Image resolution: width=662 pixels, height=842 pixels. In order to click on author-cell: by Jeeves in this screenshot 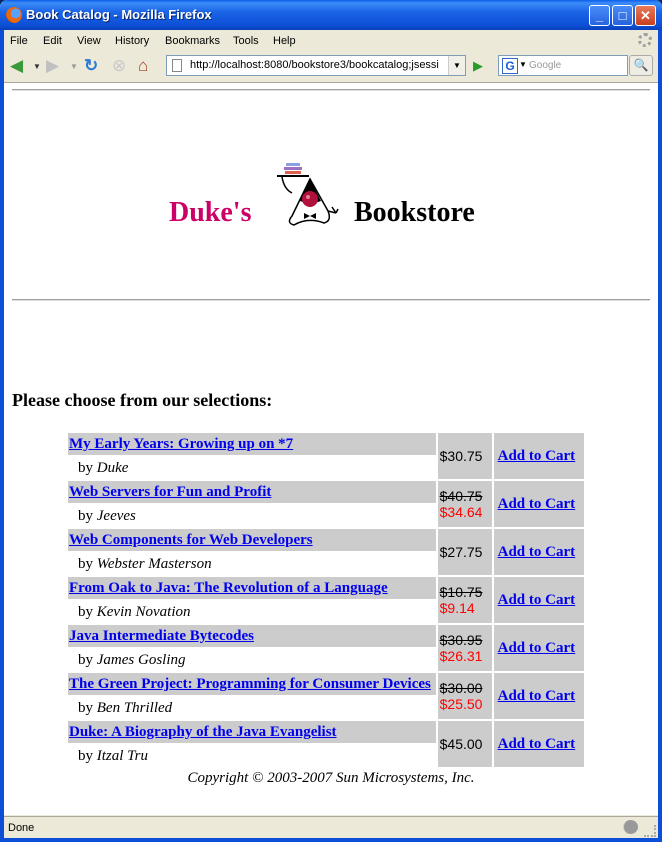, I will do `click(252, 516)`.